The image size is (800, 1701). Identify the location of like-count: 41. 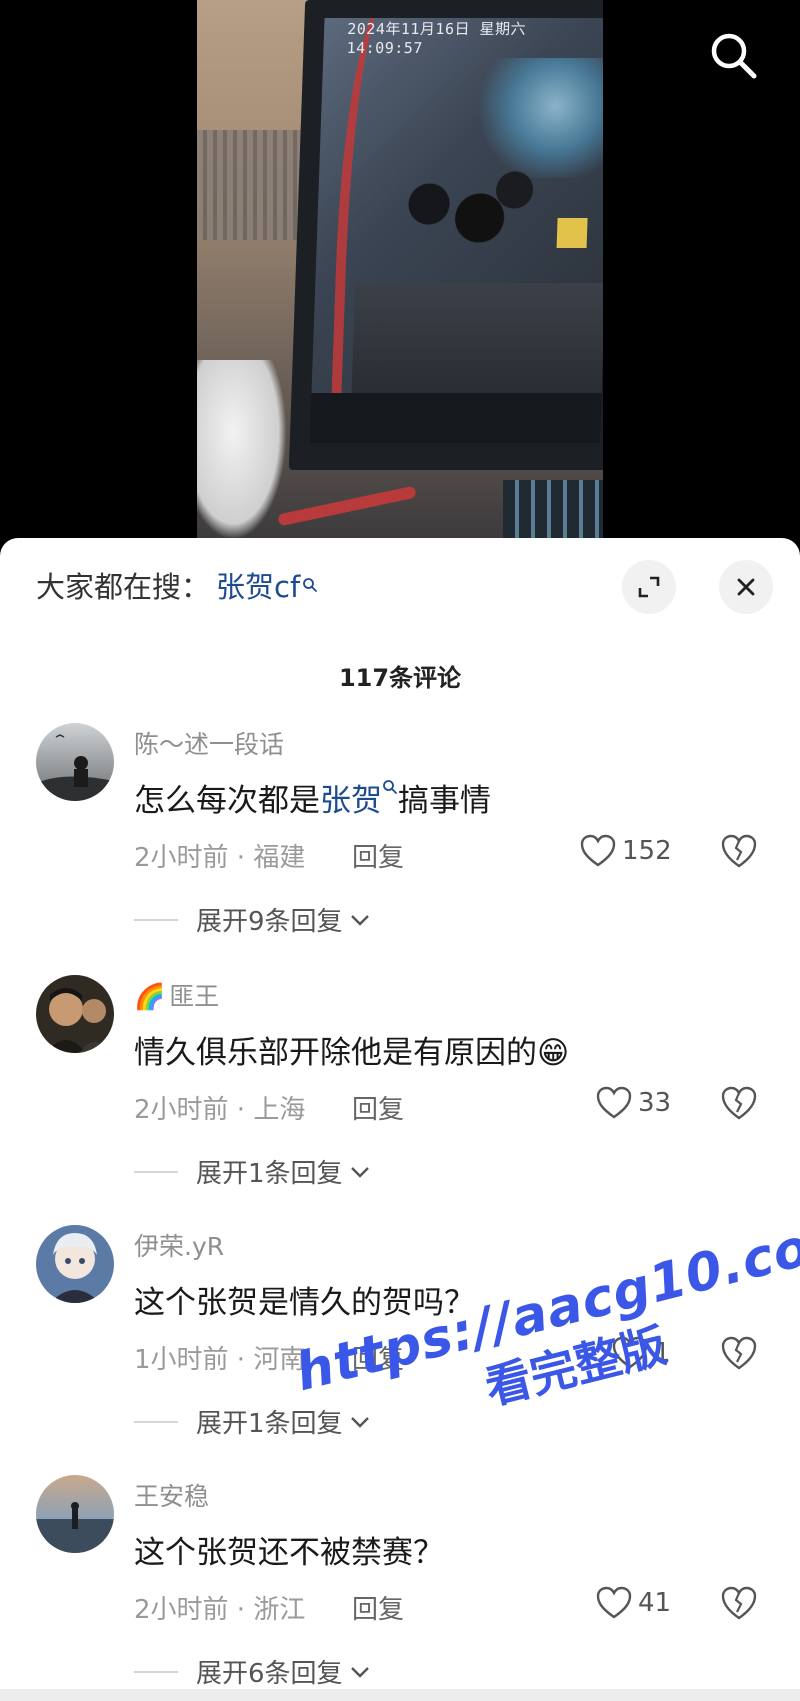
(655, 1603).